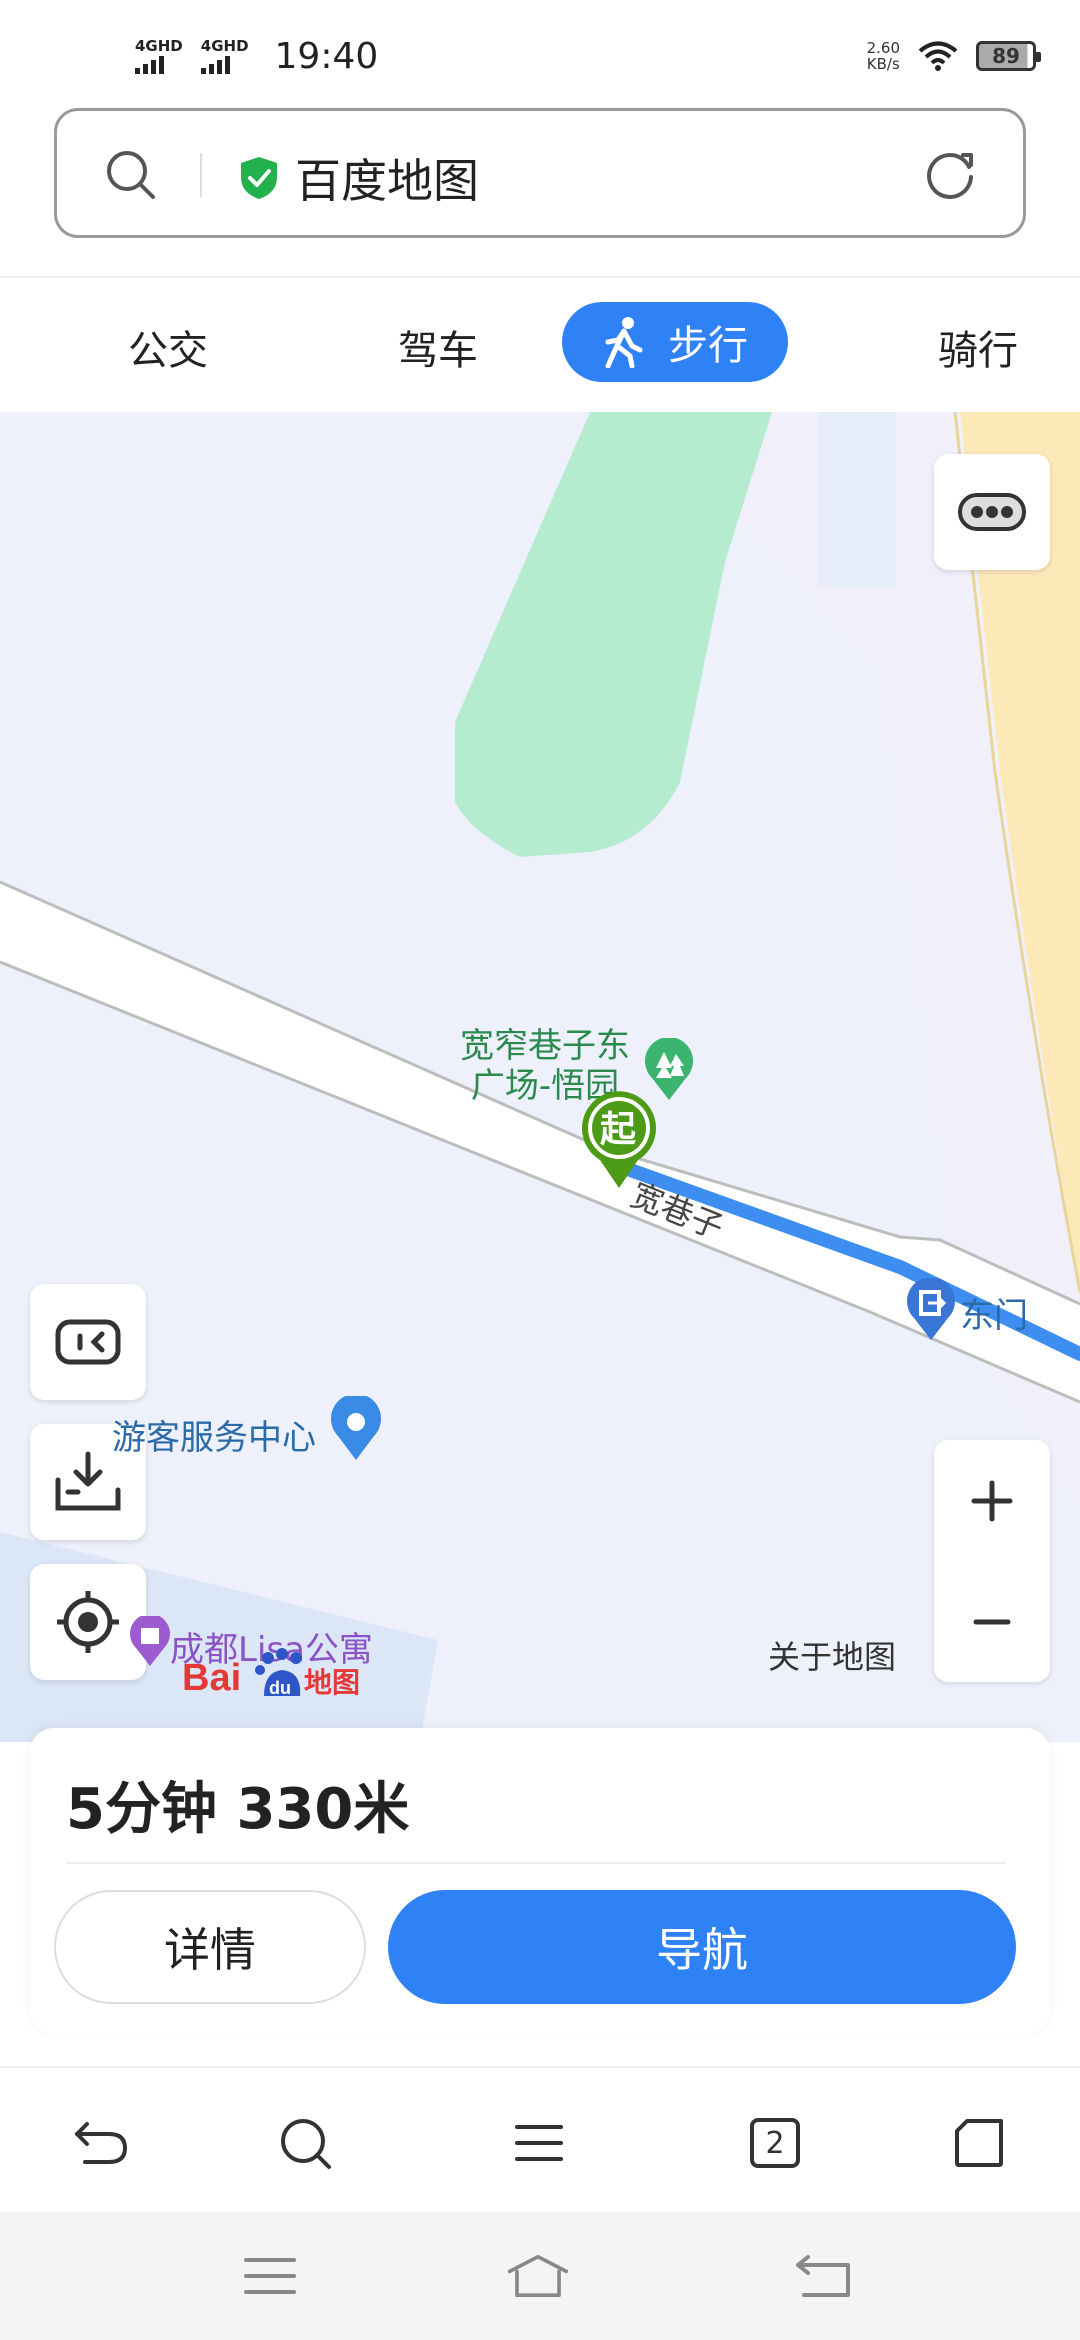 Image resolution: width=1080 pixels, height=2340 pixels. I want to click on tab-count: 2, so click(775, 2143).